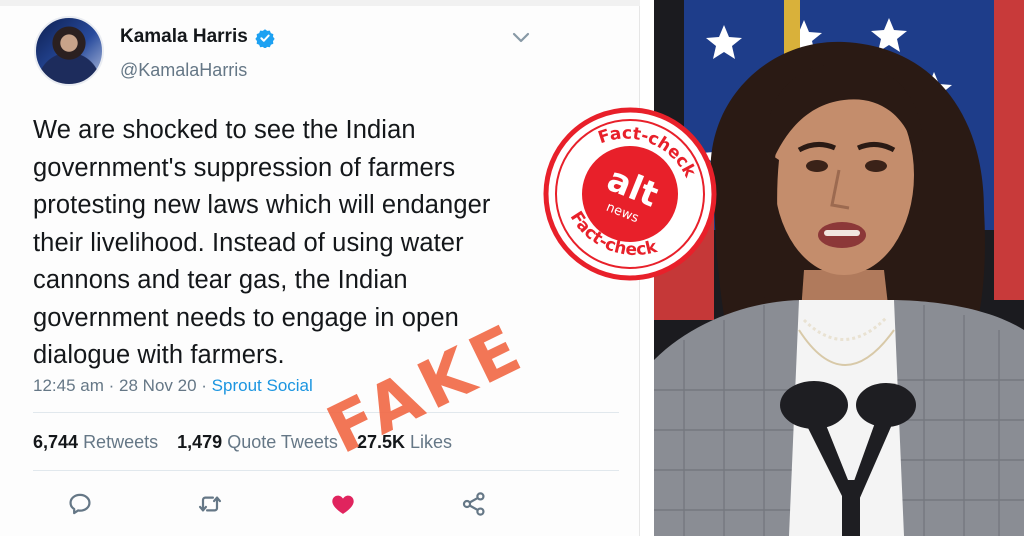  I want to click on retweets-stat: 6,744 Retweets, so click(95, 442).